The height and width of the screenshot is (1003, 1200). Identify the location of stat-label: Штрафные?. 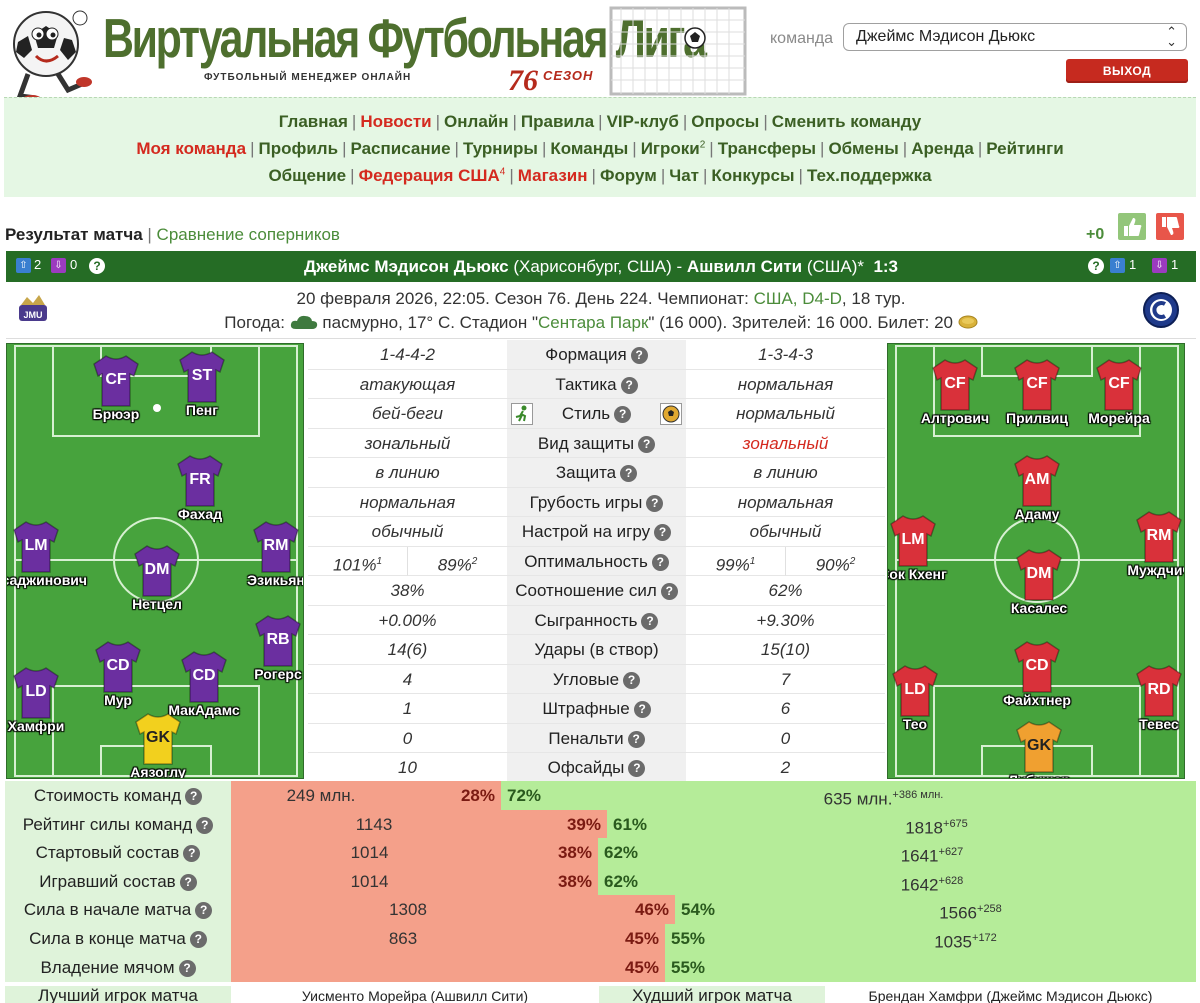
(596, 709).